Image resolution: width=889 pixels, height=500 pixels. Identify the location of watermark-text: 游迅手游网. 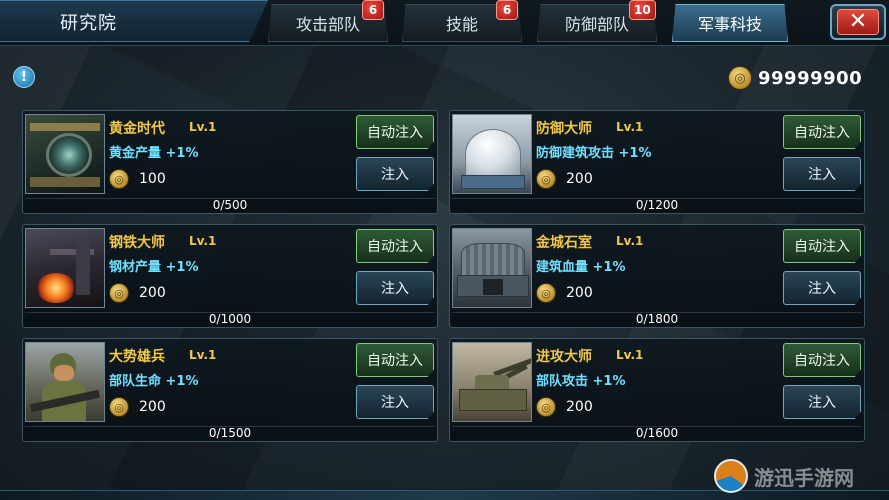
(804, 477).